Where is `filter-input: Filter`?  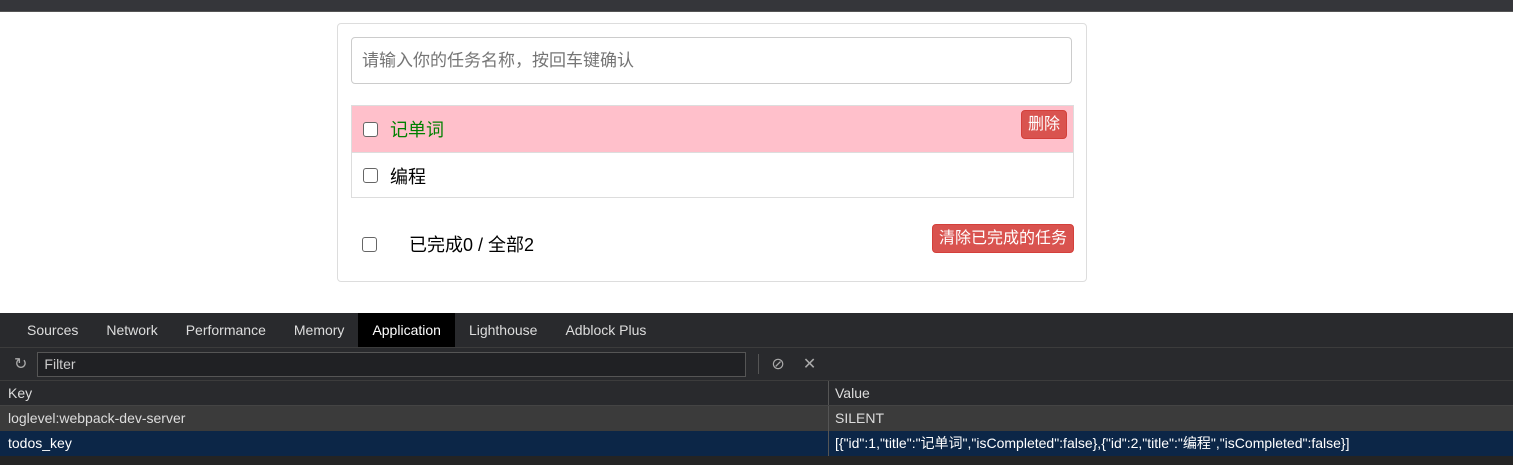 filter-input: Filter is located at coordinates (392, 364).